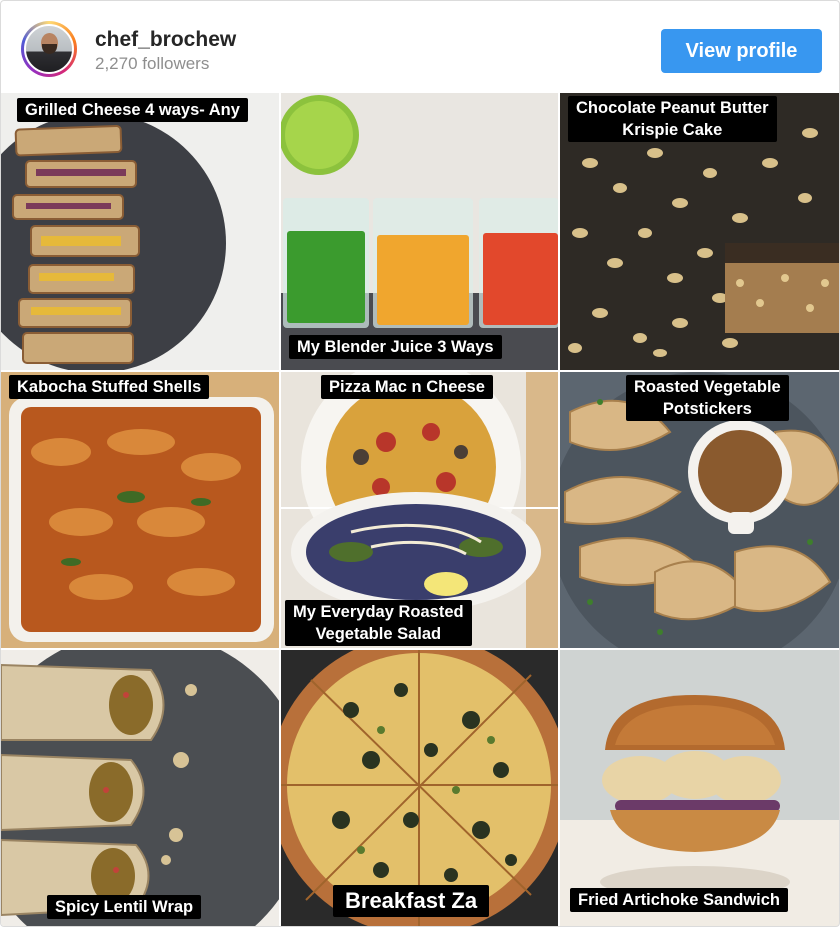  I want to click on post-tile-artichoke-sandwich: Fried Artichoke Sandwich, so click(699, 788).